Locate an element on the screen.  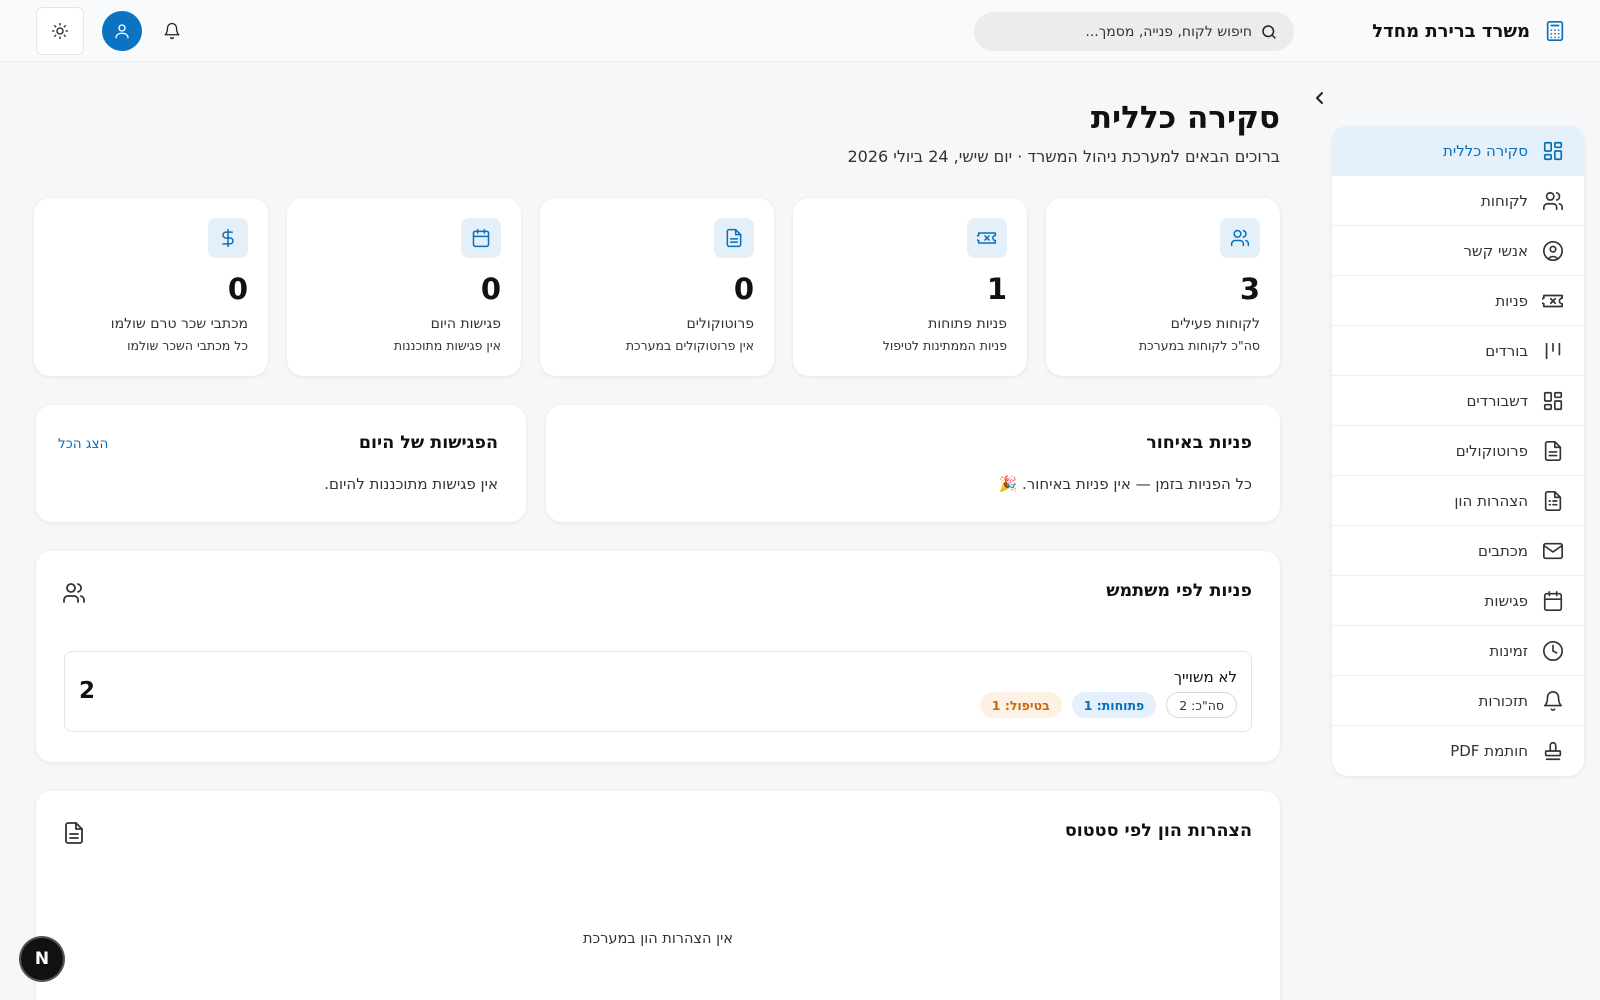
user-circle-icon is located at coordinates (1553, 251).